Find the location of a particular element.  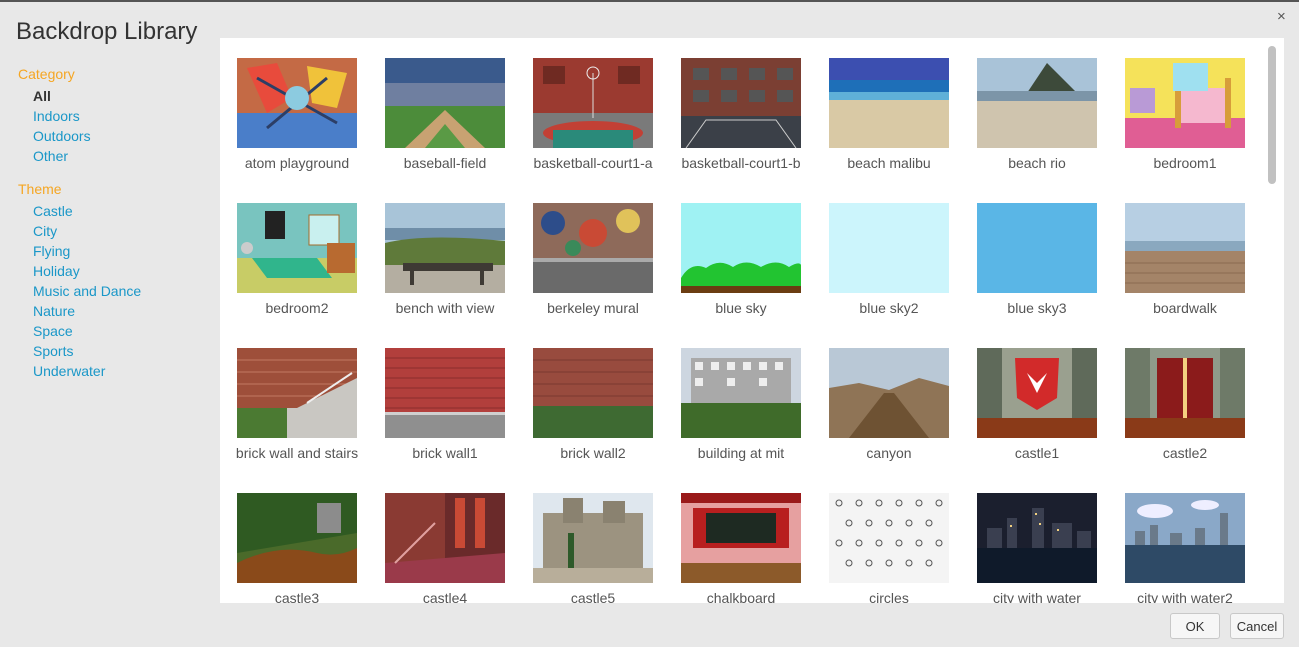

backdrop-label: blue sky is located at coordinates (741, 308).